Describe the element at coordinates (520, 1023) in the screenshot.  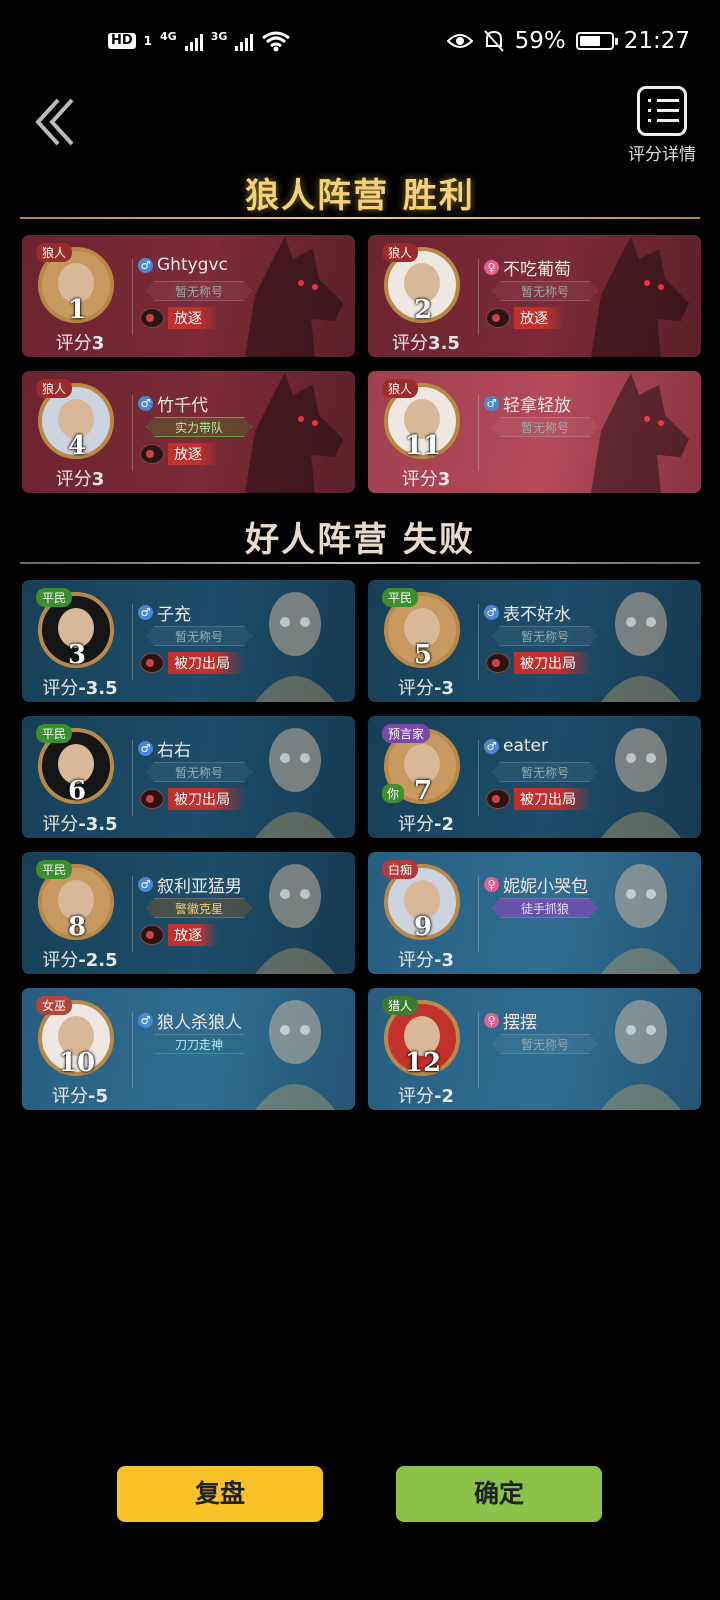
I see `player-name: 摆摆` at that location.